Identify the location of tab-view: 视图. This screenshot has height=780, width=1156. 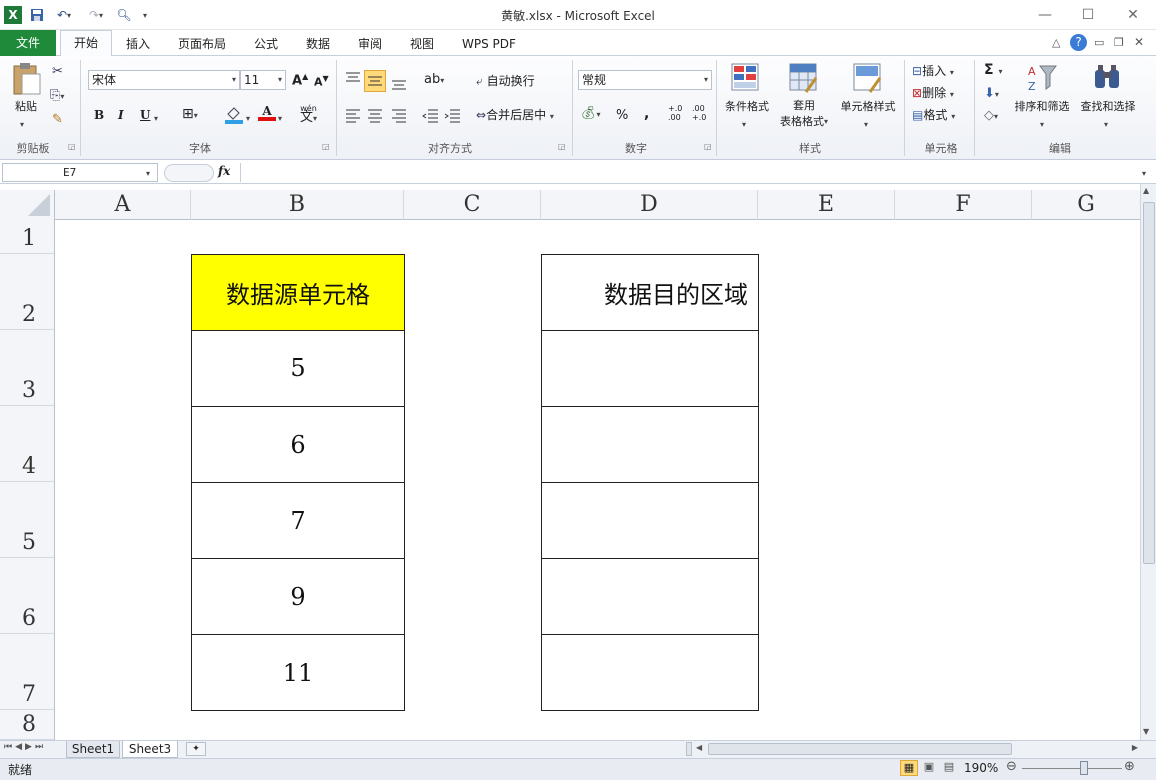
(422, 44).